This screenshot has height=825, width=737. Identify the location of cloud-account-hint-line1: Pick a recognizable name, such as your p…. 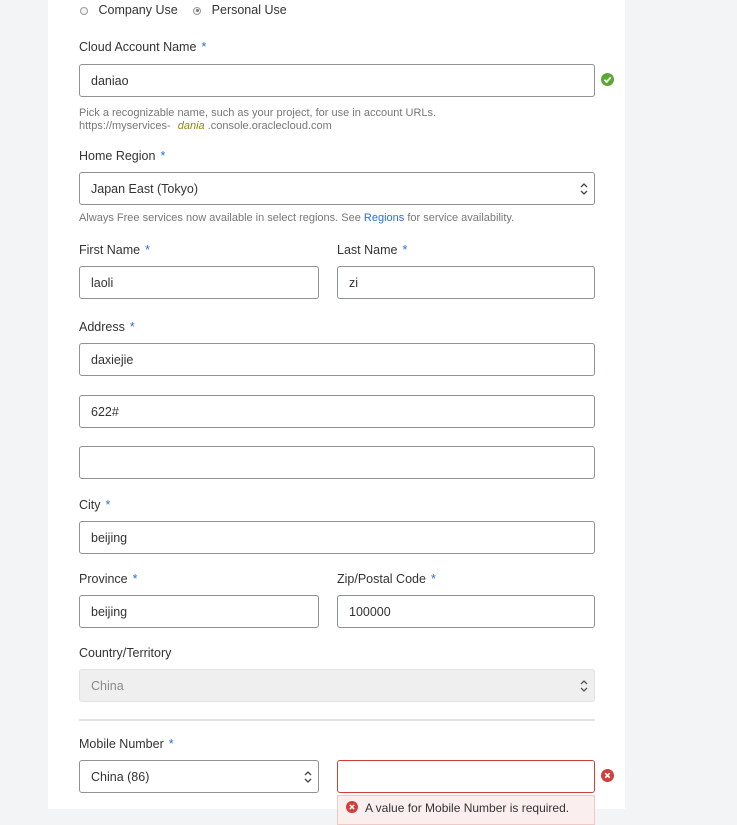
(258, 113).